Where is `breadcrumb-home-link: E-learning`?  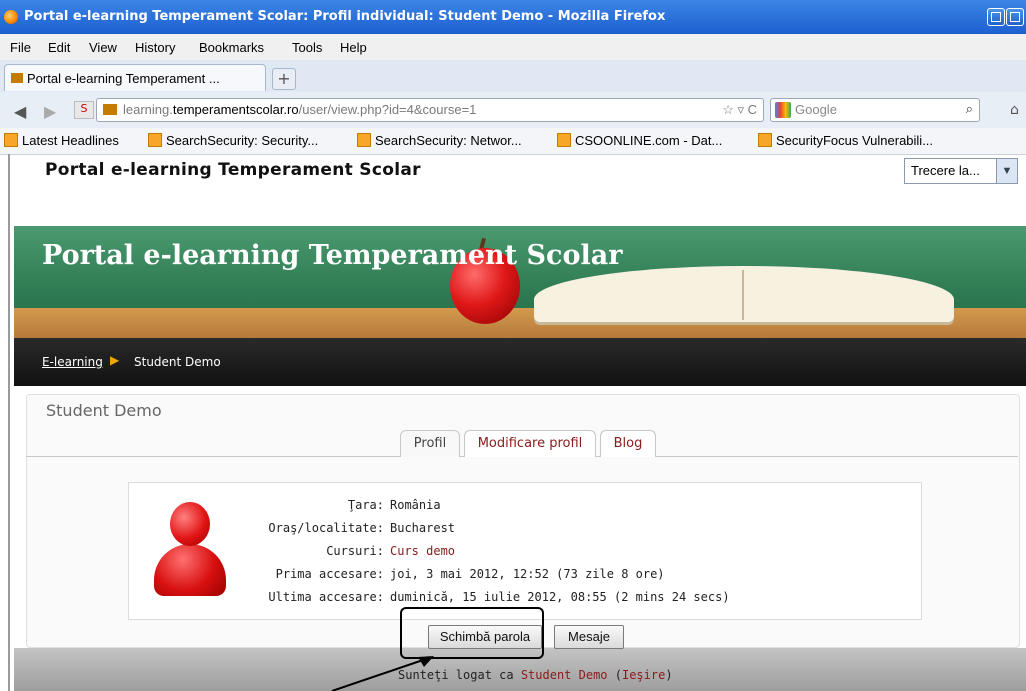 breadcrumb-home-link: E-learning is located at coordinates (72, 362).